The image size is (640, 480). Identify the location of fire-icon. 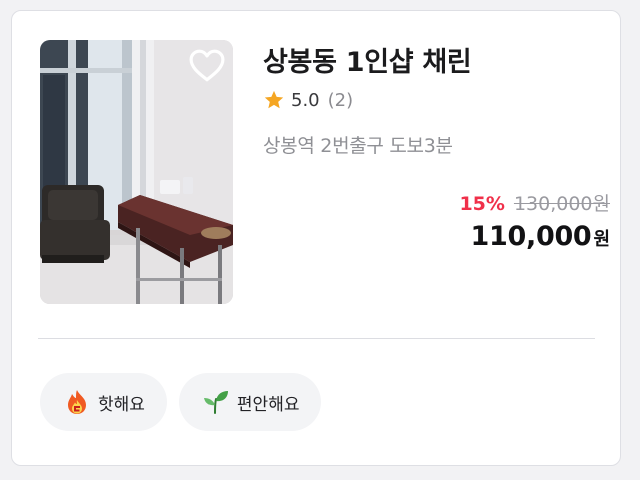
(77, 402).